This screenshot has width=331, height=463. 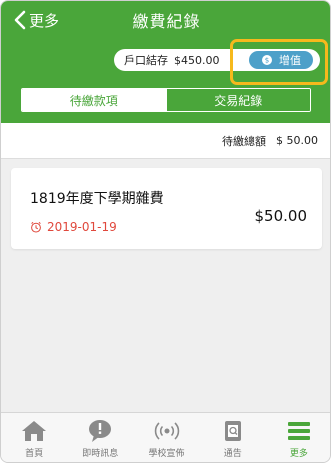 I want to click on broadcast-icon, so click(x=166, y=431).